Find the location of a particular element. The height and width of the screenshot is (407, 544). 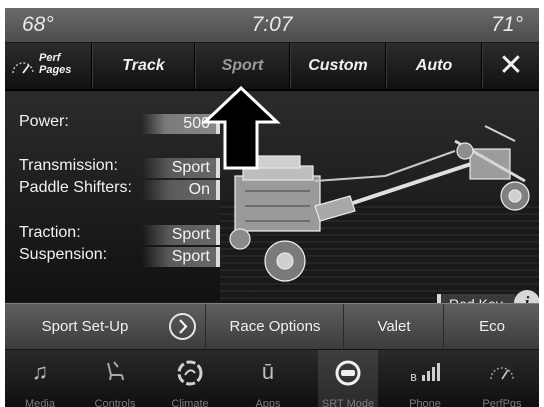

transmission-label: Transmission: is located at coordinates (68, 165).